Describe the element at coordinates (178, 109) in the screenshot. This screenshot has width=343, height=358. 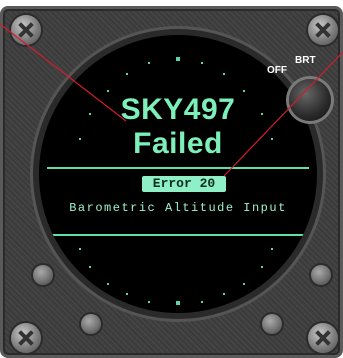
I see `device-title: SKY497` at that location.